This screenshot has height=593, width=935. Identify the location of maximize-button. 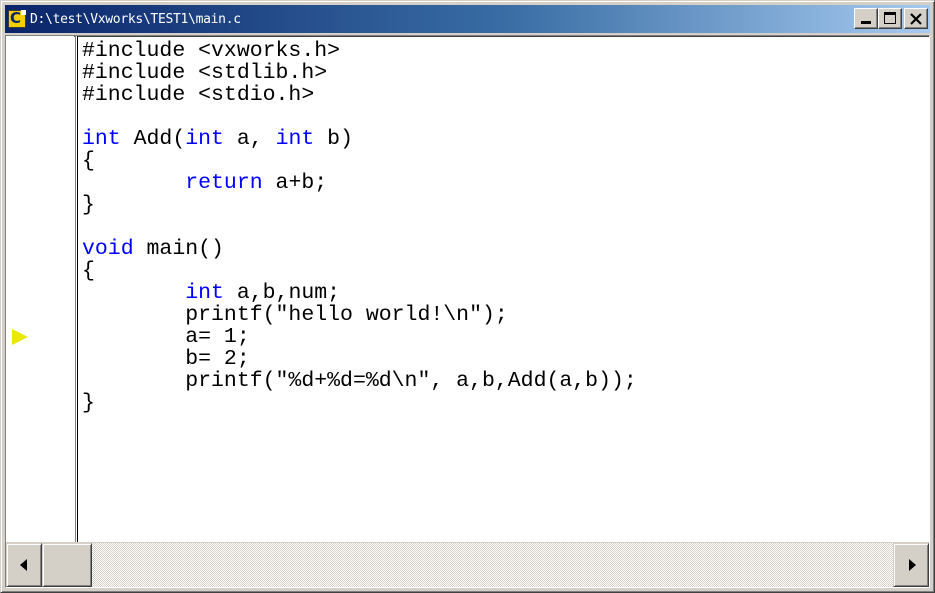
(890, 18).